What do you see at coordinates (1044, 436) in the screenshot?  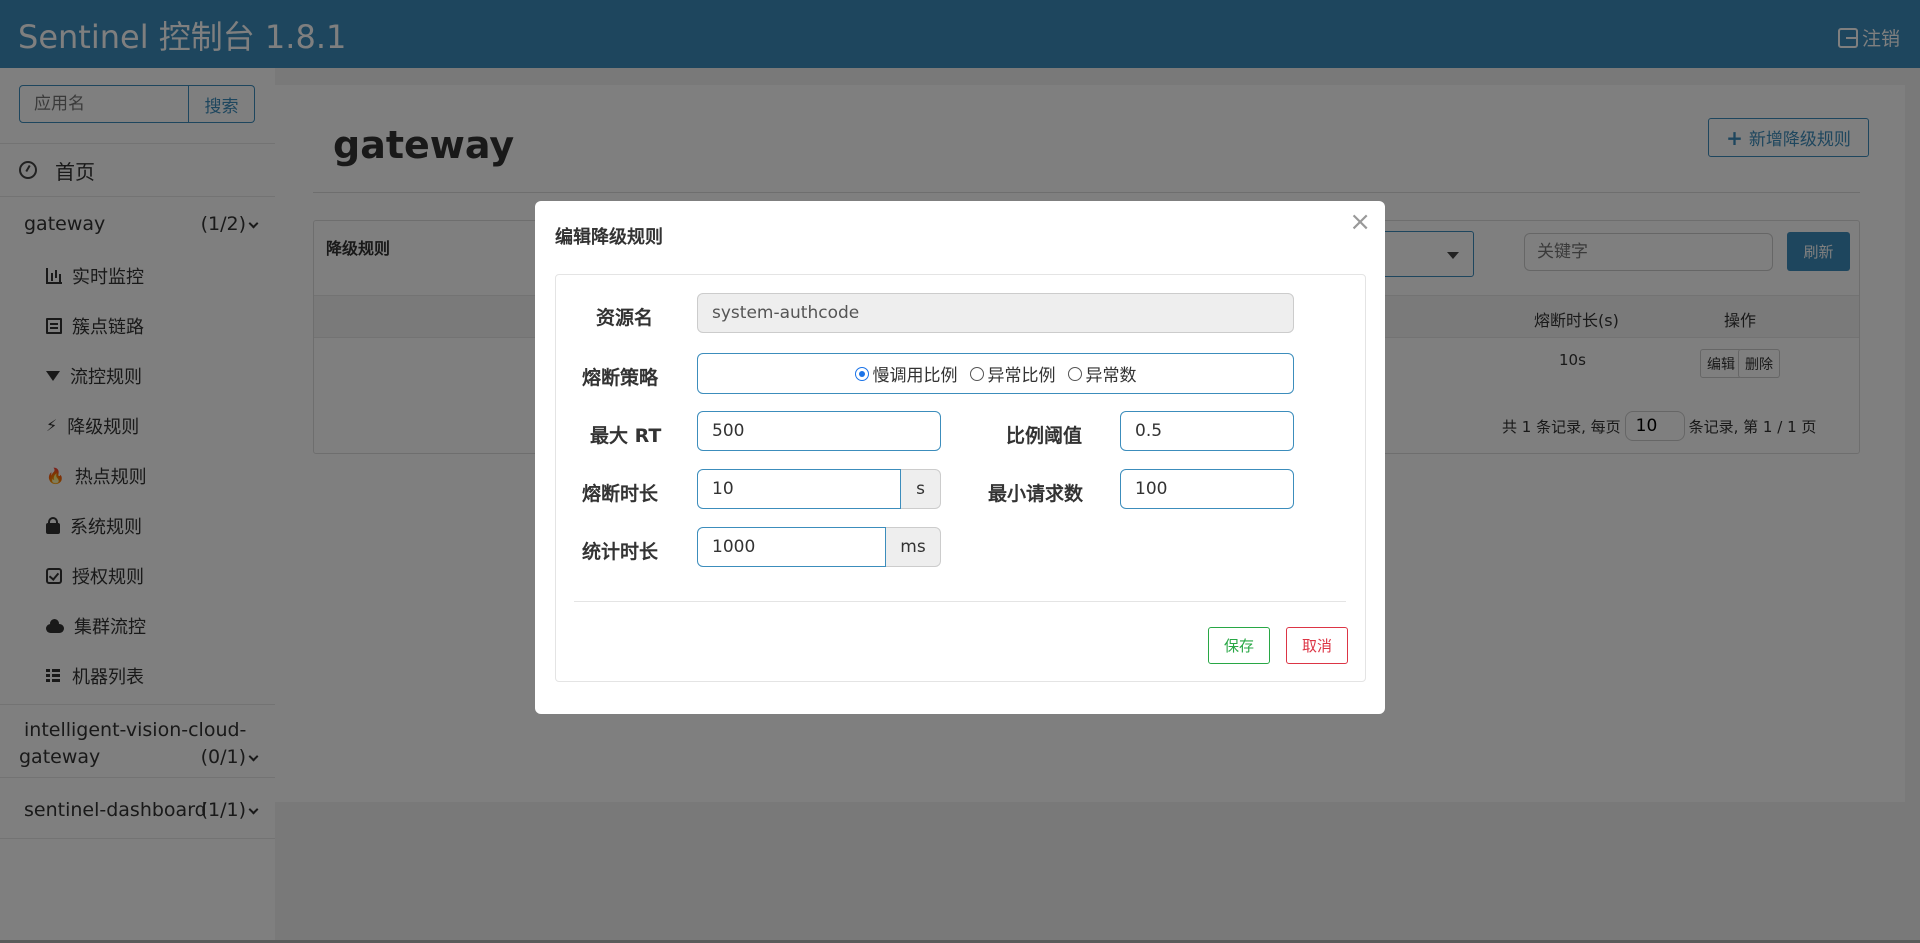 I see `ratio-label: 比例阈值` at bounding box center [1044, 436].